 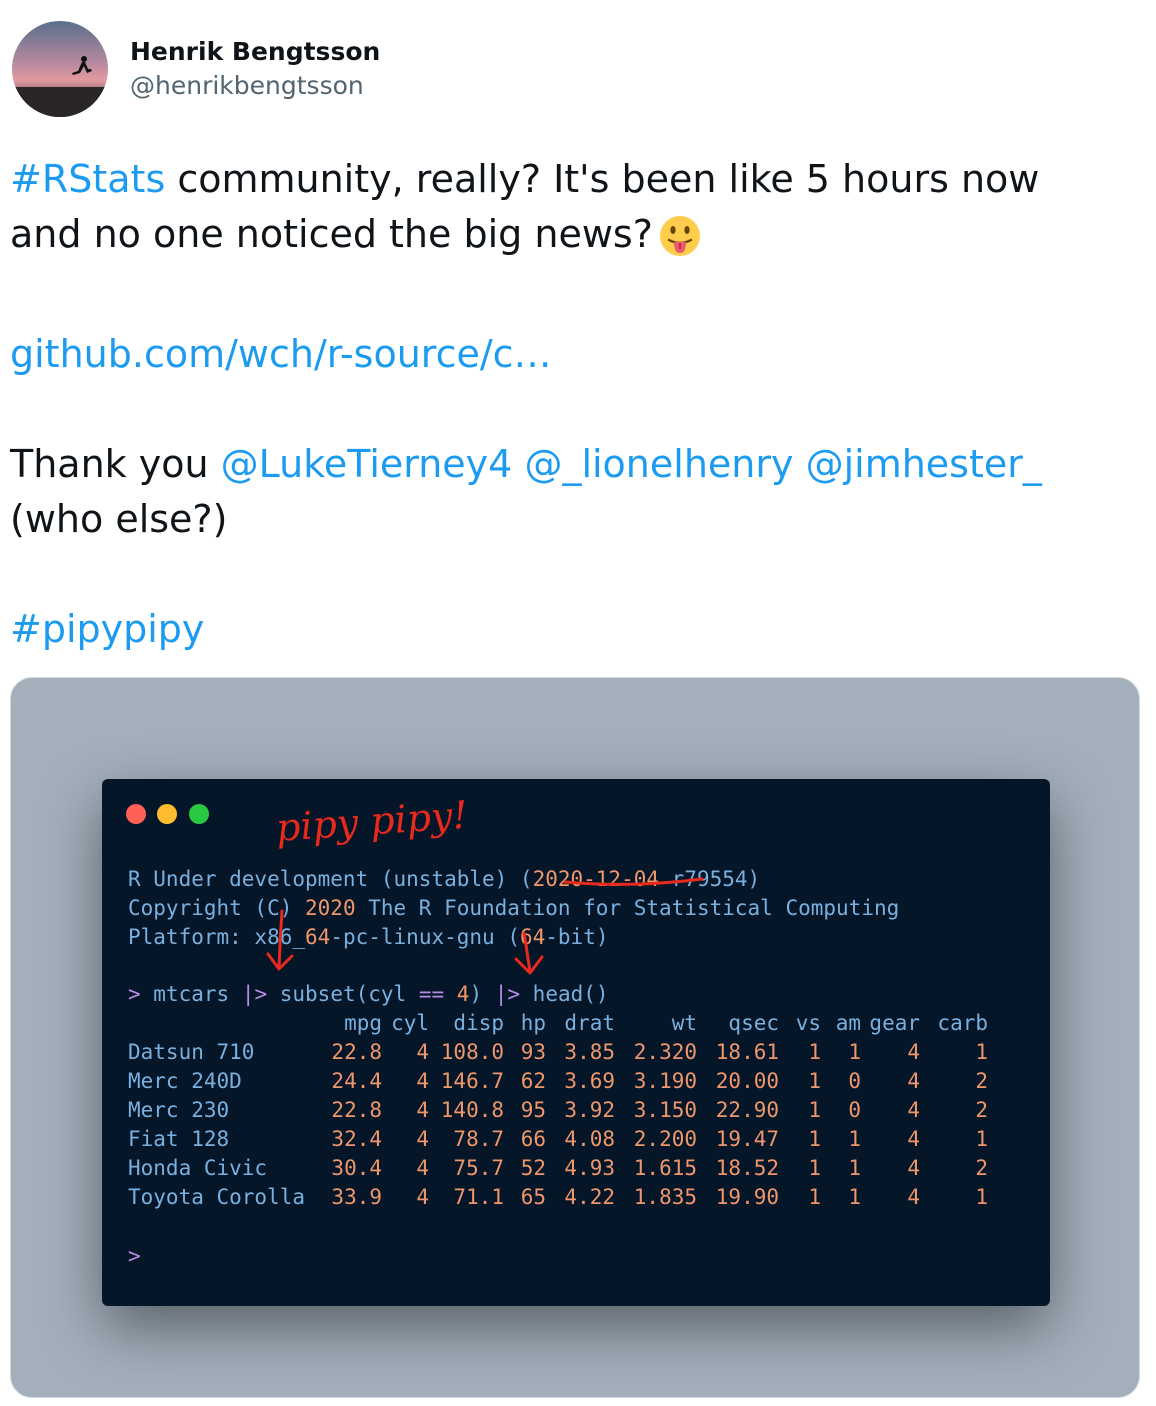 What do you see at coordinates (280, 961) in the screenshot?
I see `pipe-arrow-1-head` at bounding box center [280, 961].